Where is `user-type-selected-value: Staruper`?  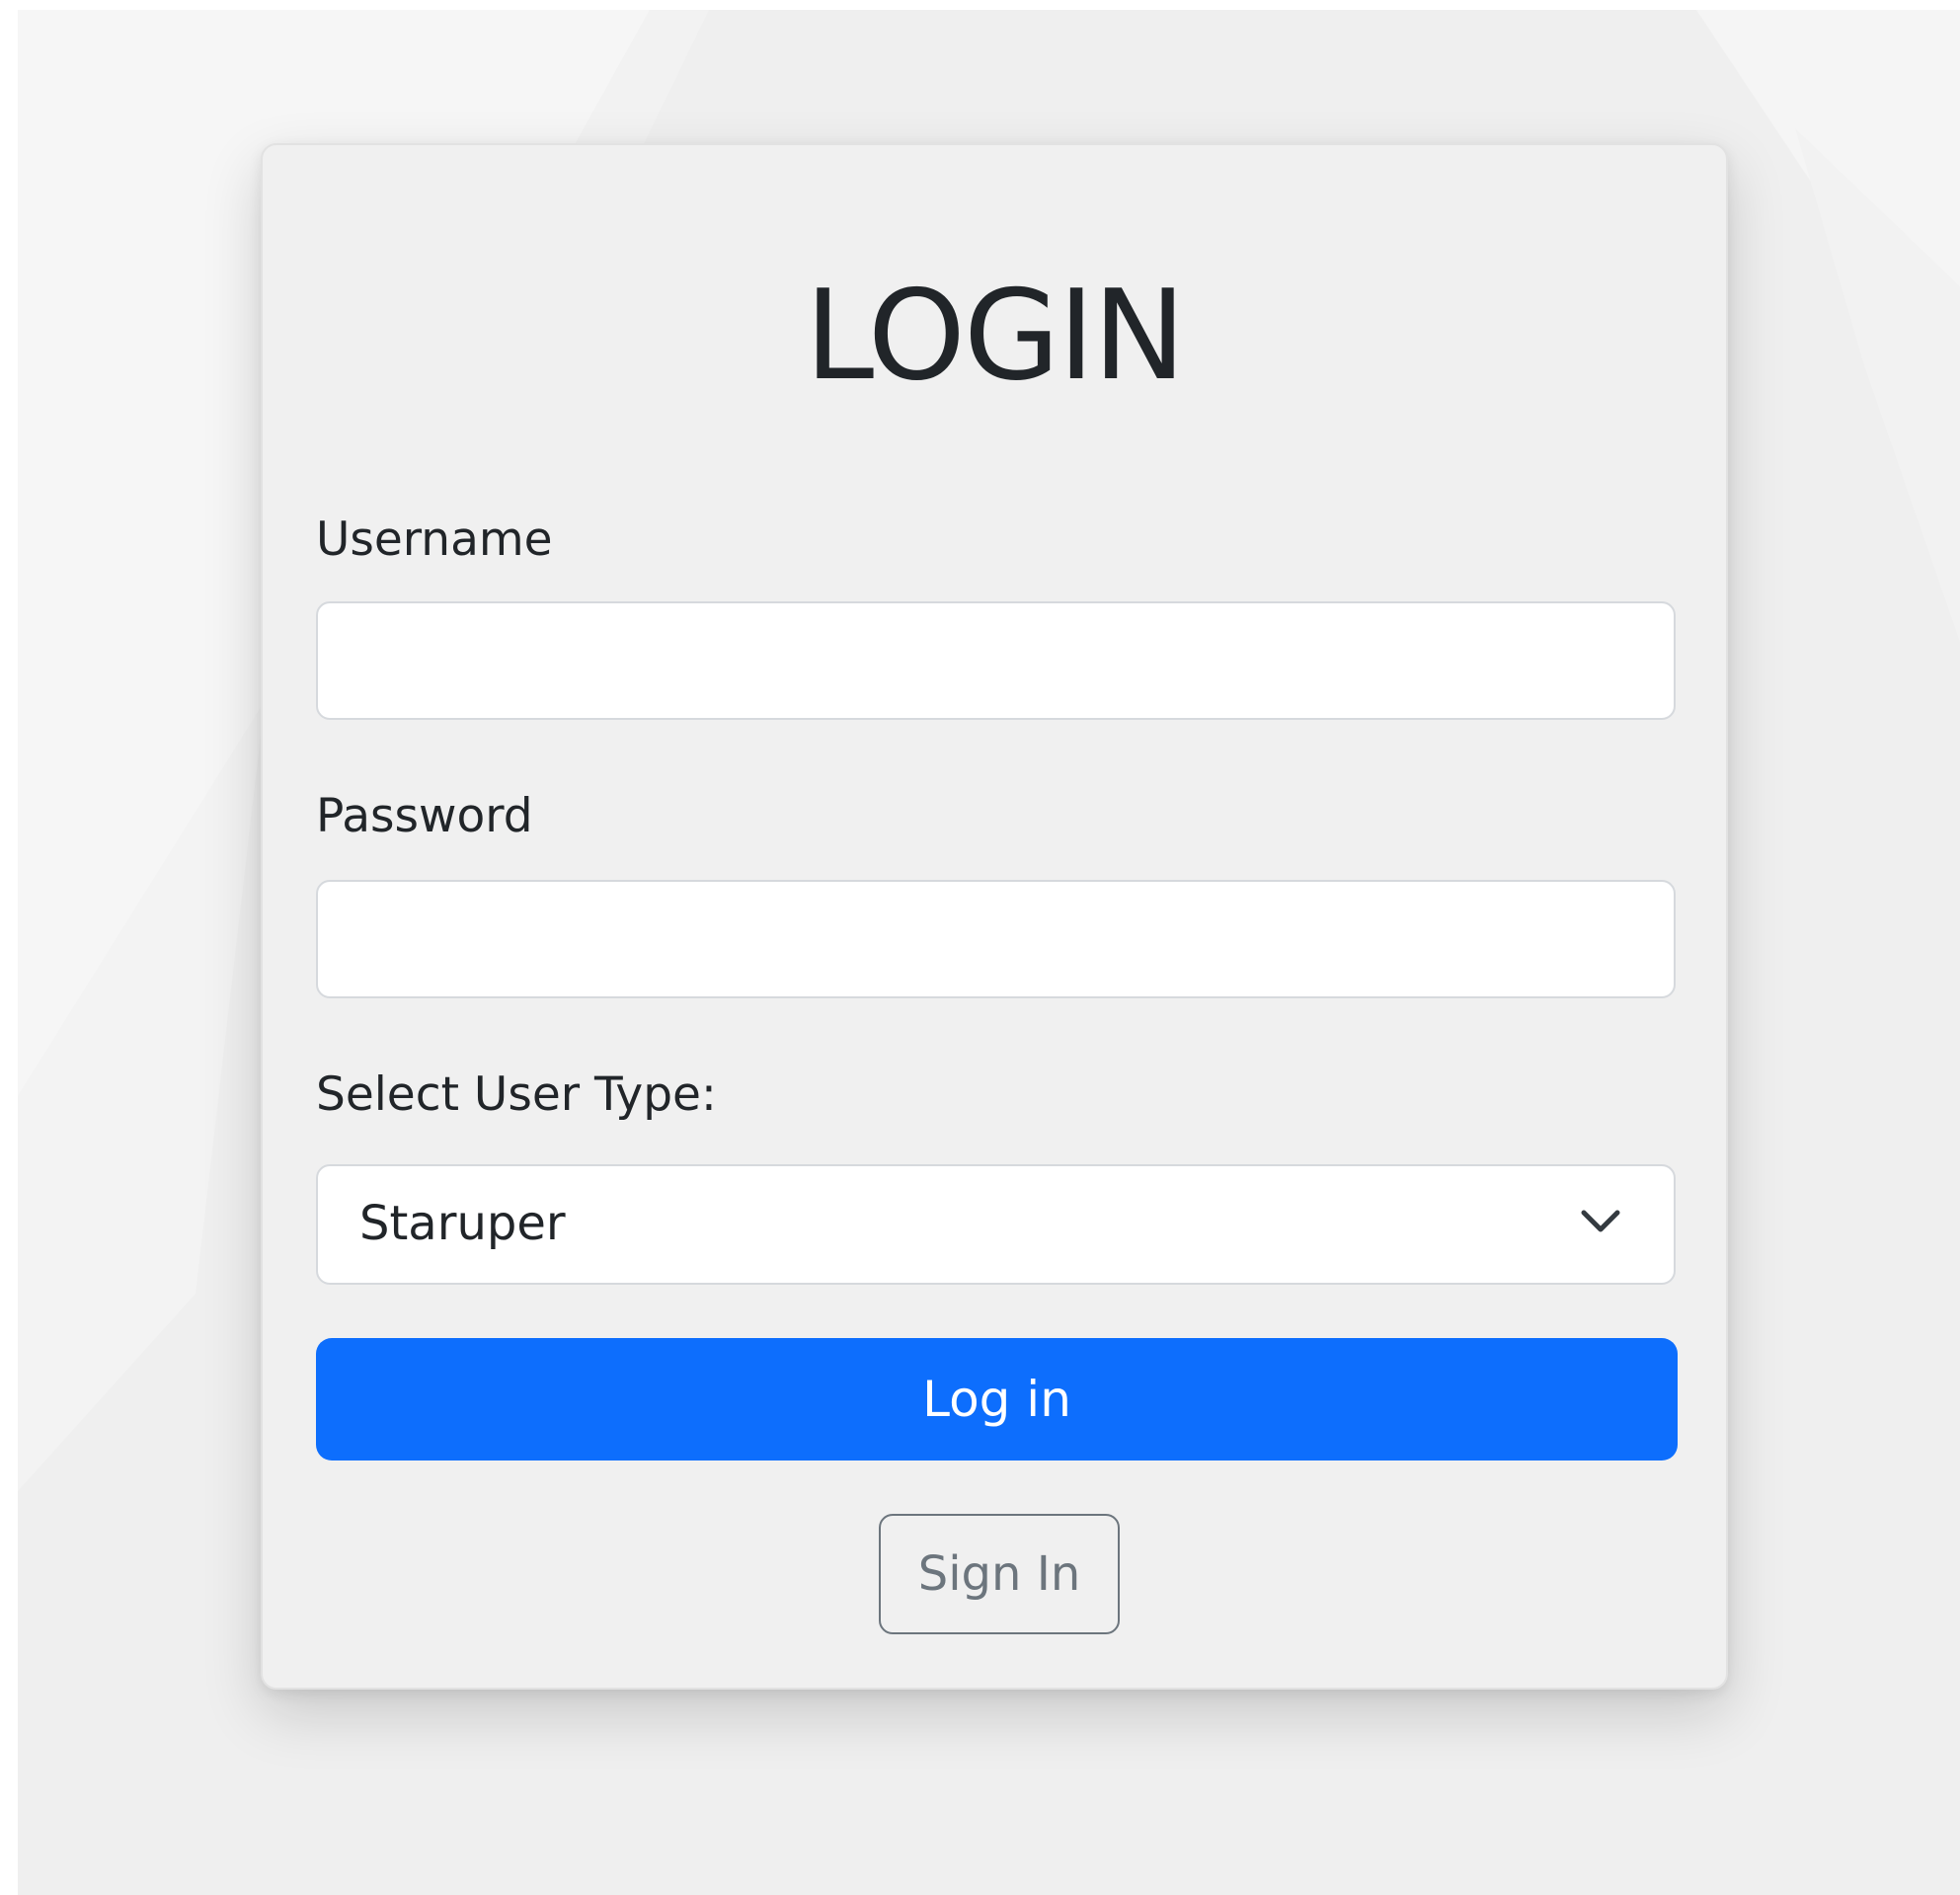 user-type-selected-value: Staruper is located at coordinates (462, 1223).